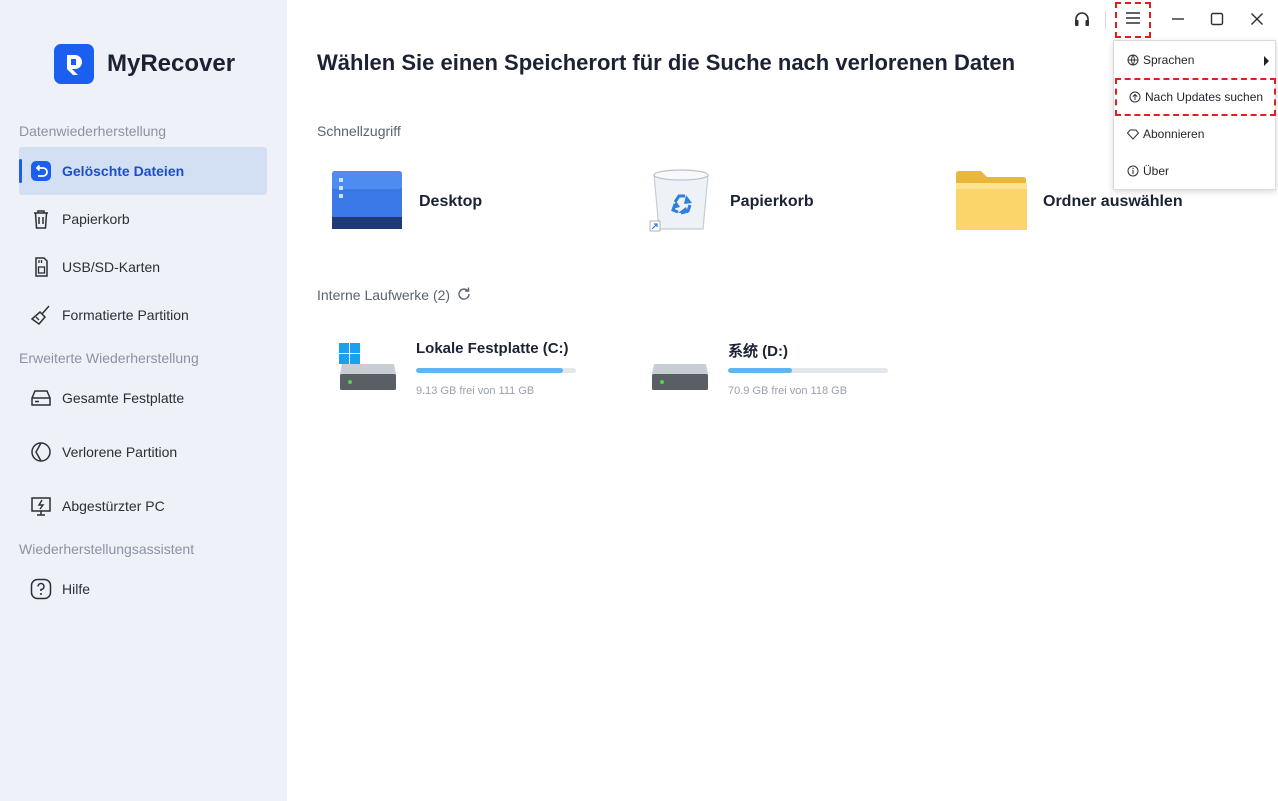 This screenshot has width=1278, height=801. Describe the element at coordinates (111, 267) in the screenshot. I see `sidebar-item-label: USB/SD-Karten` at that location.